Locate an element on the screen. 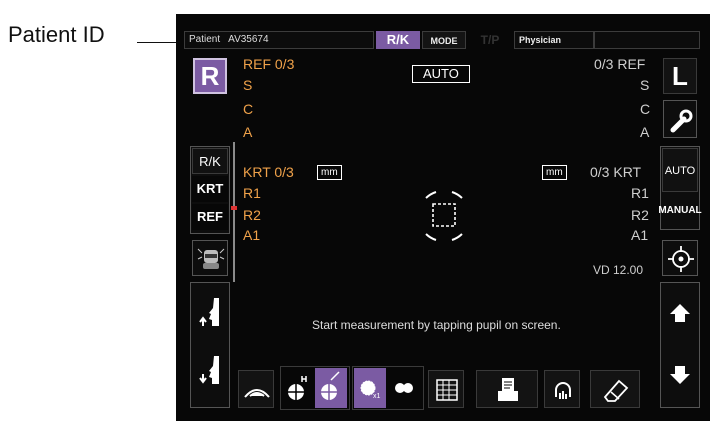  right-r2-label: R2 is located at coordinates (252, 215).